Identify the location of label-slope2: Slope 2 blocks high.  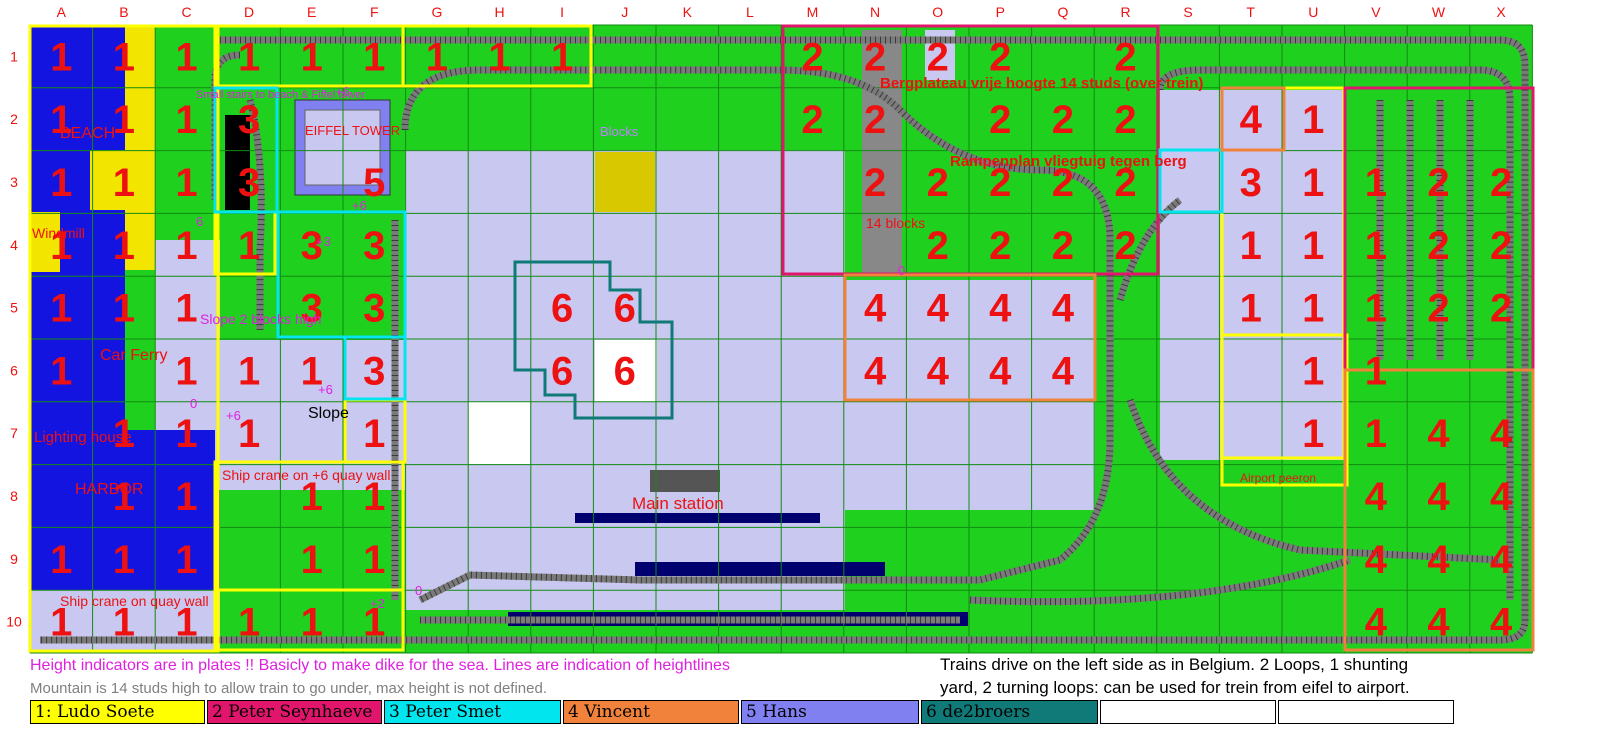
(260, 319).